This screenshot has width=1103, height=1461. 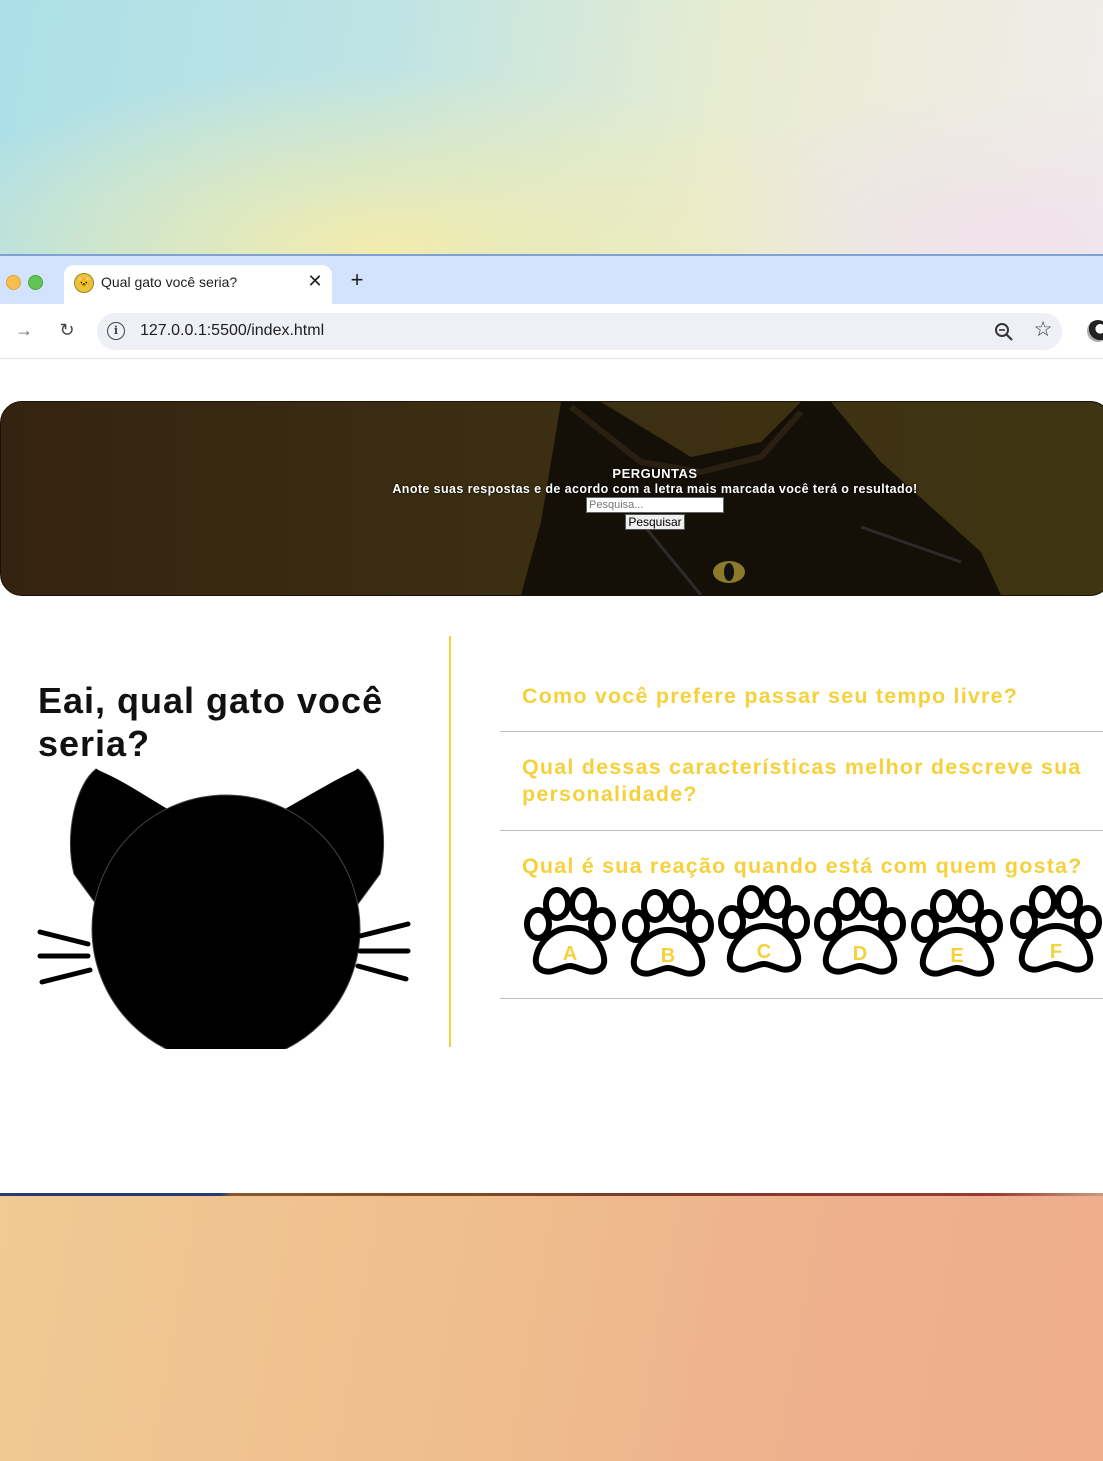 I want to click on tab-active: 🐱 Qual gato você seria? ✕, so click(x=198, y=285).